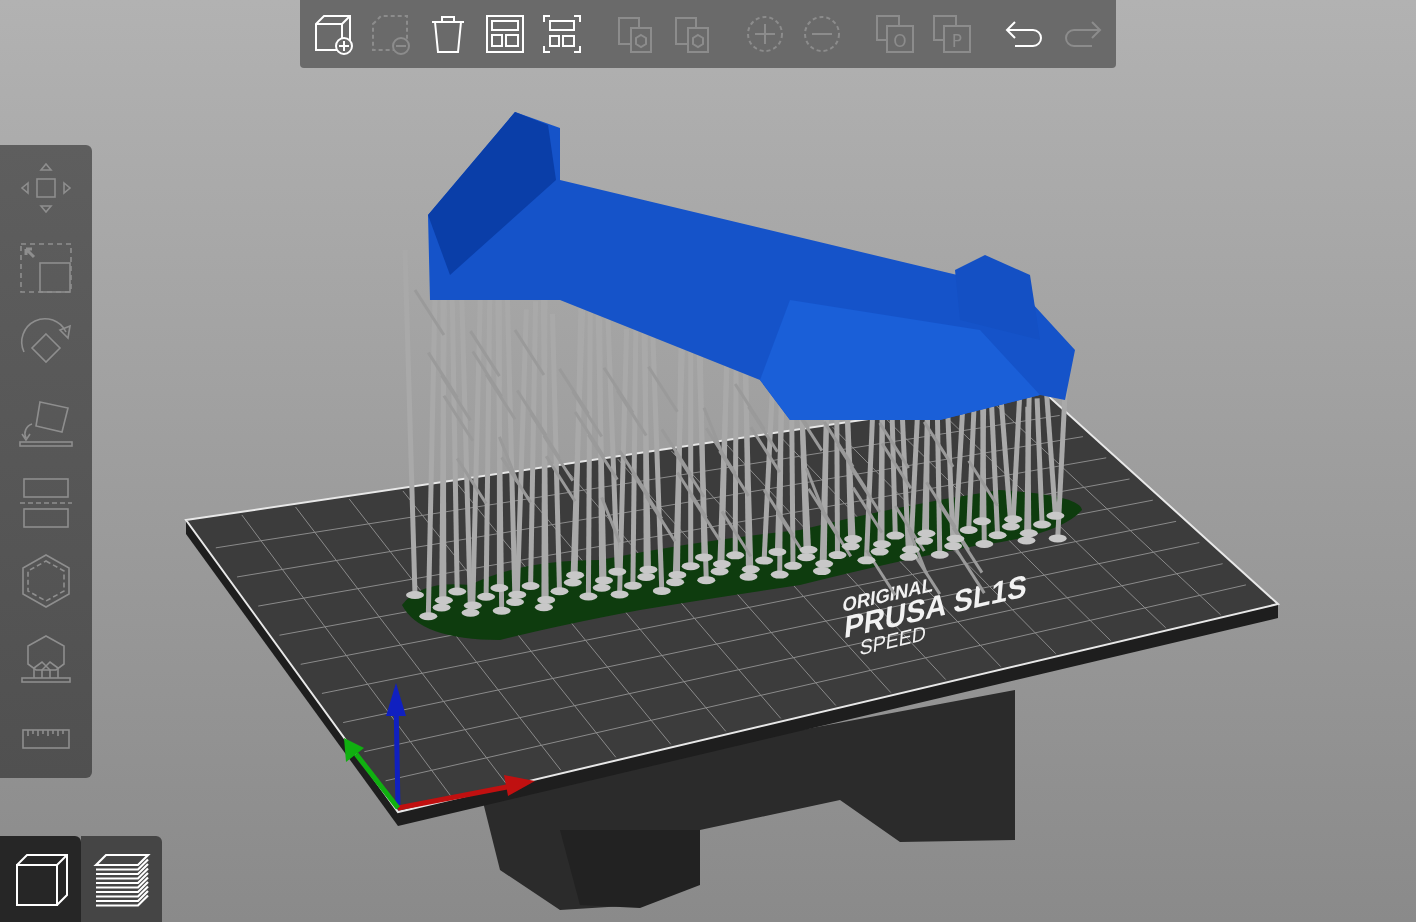 The width and height of the screenshot is (1416, 922). Describe the element at coordinates (40, 879) in the screenshot. I see `3d-view-tab` at that location.